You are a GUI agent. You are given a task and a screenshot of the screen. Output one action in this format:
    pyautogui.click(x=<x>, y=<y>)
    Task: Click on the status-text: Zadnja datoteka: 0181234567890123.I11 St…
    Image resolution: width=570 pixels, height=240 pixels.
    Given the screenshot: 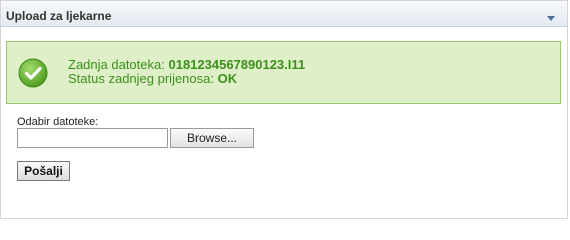 What is the action you would take?
    pyautogui.click(x=186, y=72)
    